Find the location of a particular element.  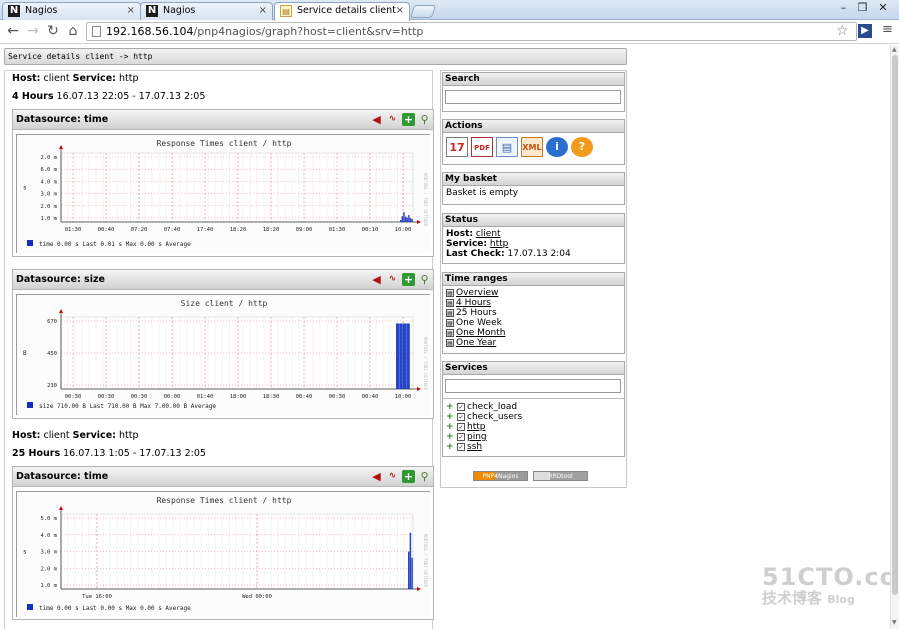

watermark: 51CTO.com 技术博客 Blog is located at coordinates (826, 585).